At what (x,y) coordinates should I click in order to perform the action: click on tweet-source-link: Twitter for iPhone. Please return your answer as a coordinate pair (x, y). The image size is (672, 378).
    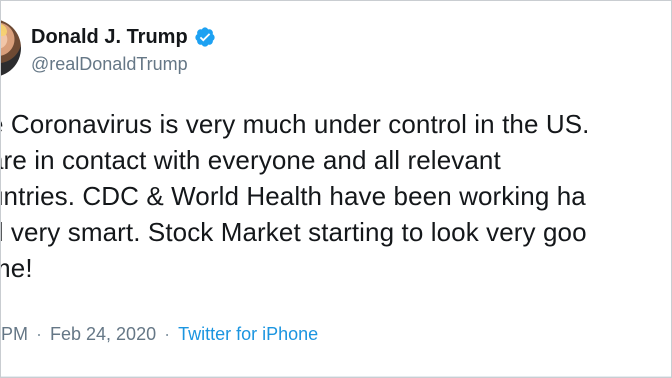
    Looking at the image, I should click on (248, 334).